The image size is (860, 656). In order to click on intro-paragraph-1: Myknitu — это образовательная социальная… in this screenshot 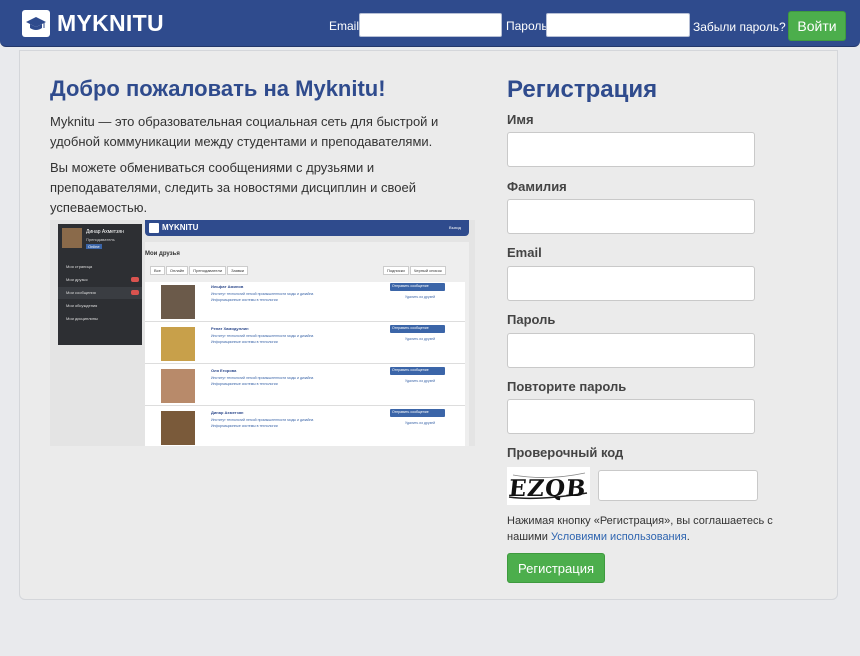, I will do `click(244, 131)`.